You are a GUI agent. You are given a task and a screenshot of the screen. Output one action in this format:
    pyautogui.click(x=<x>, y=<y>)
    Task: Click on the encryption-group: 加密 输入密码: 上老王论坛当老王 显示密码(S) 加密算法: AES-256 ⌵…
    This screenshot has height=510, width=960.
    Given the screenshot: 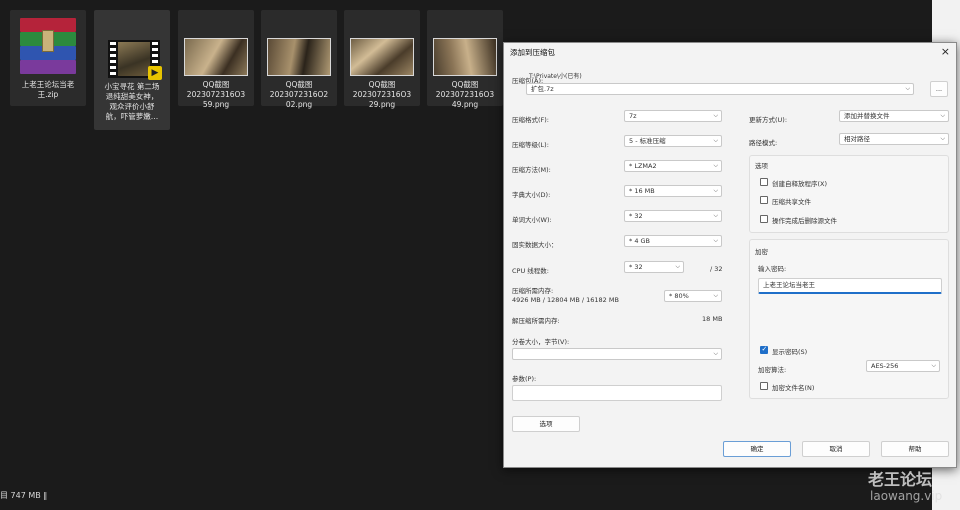 What is the action you would take?
    pyautogui.click(x=849, y=319)
    